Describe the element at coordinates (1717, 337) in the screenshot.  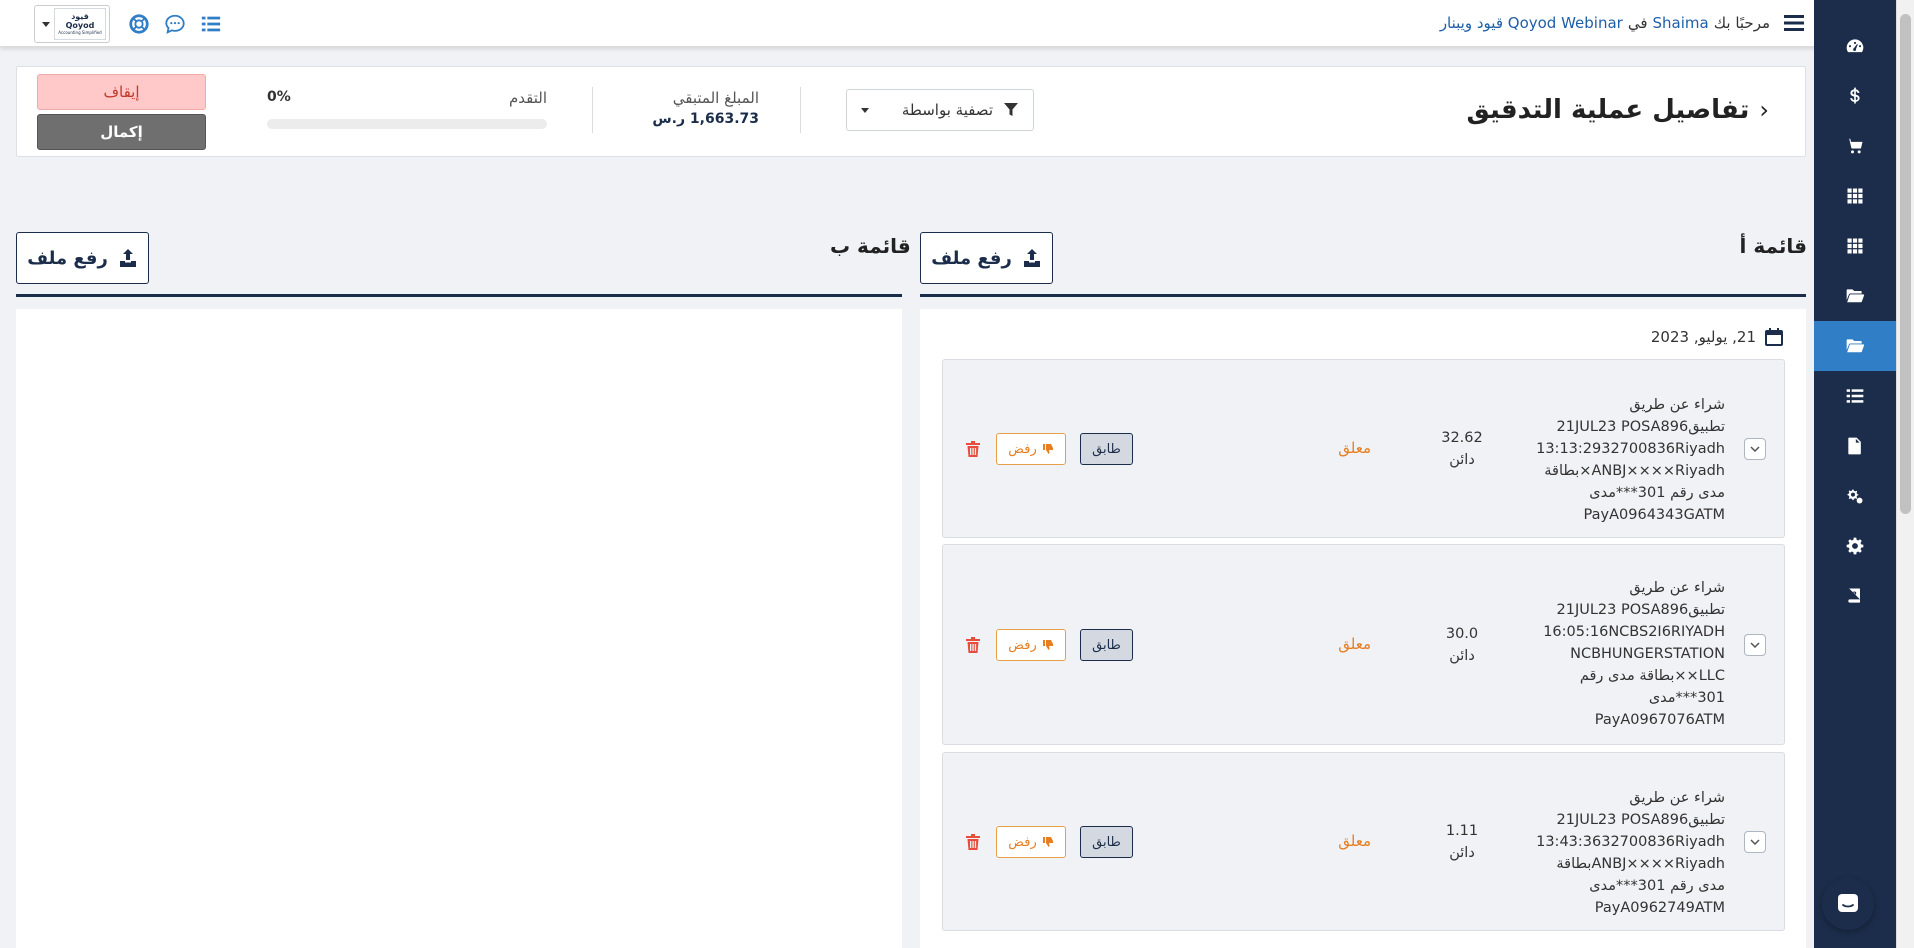
I see `date-group-header: 21, يوليو, 2023` at that location.